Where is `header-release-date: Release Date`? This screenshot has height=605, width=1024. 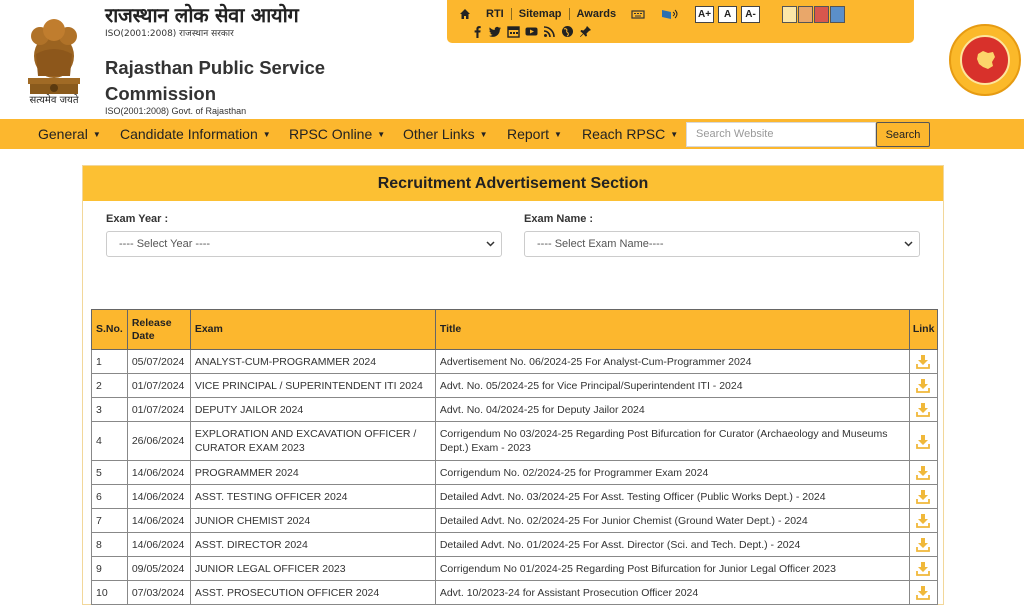
header-release-date: Release Date is located at coordinates (158, 329).